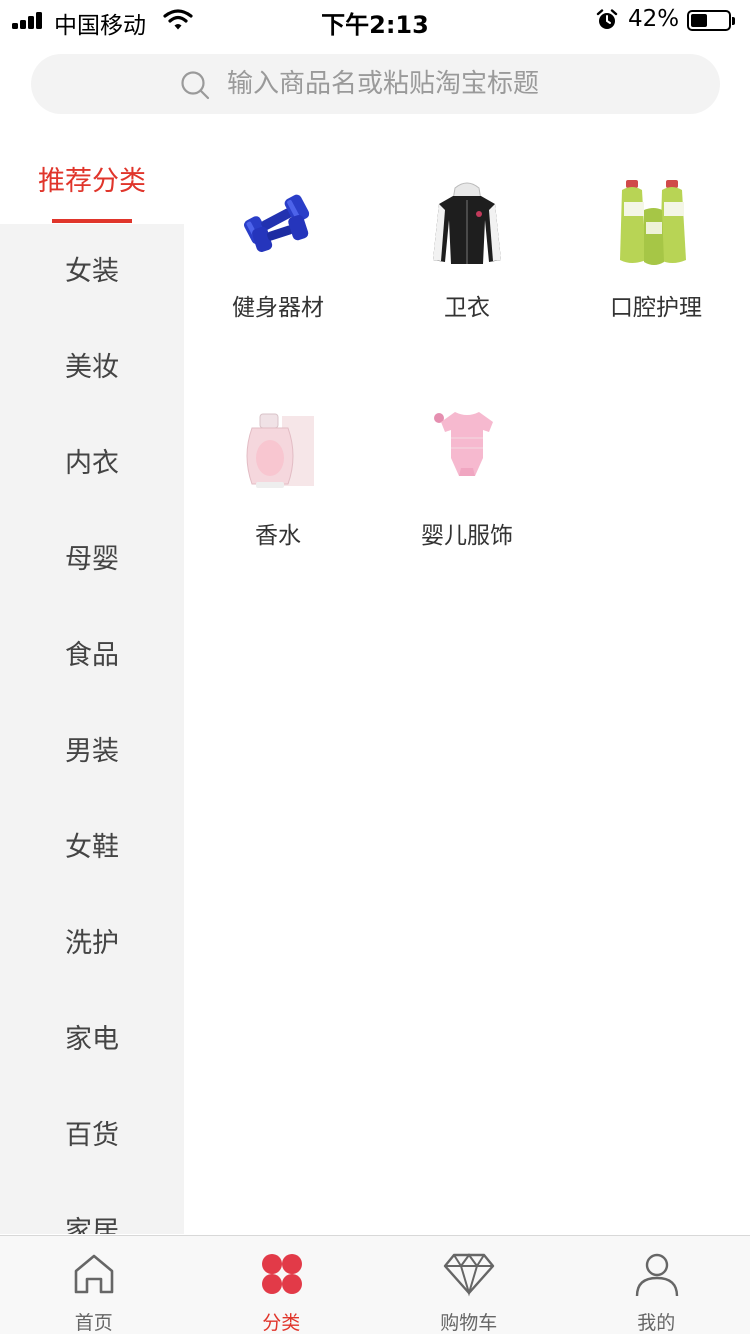 The image size is (750, 1334). What do you see at coordinates (278, 498) in the screenshot?
I see `grid-item-perfume: 香水` at bounding box center [278, 498].